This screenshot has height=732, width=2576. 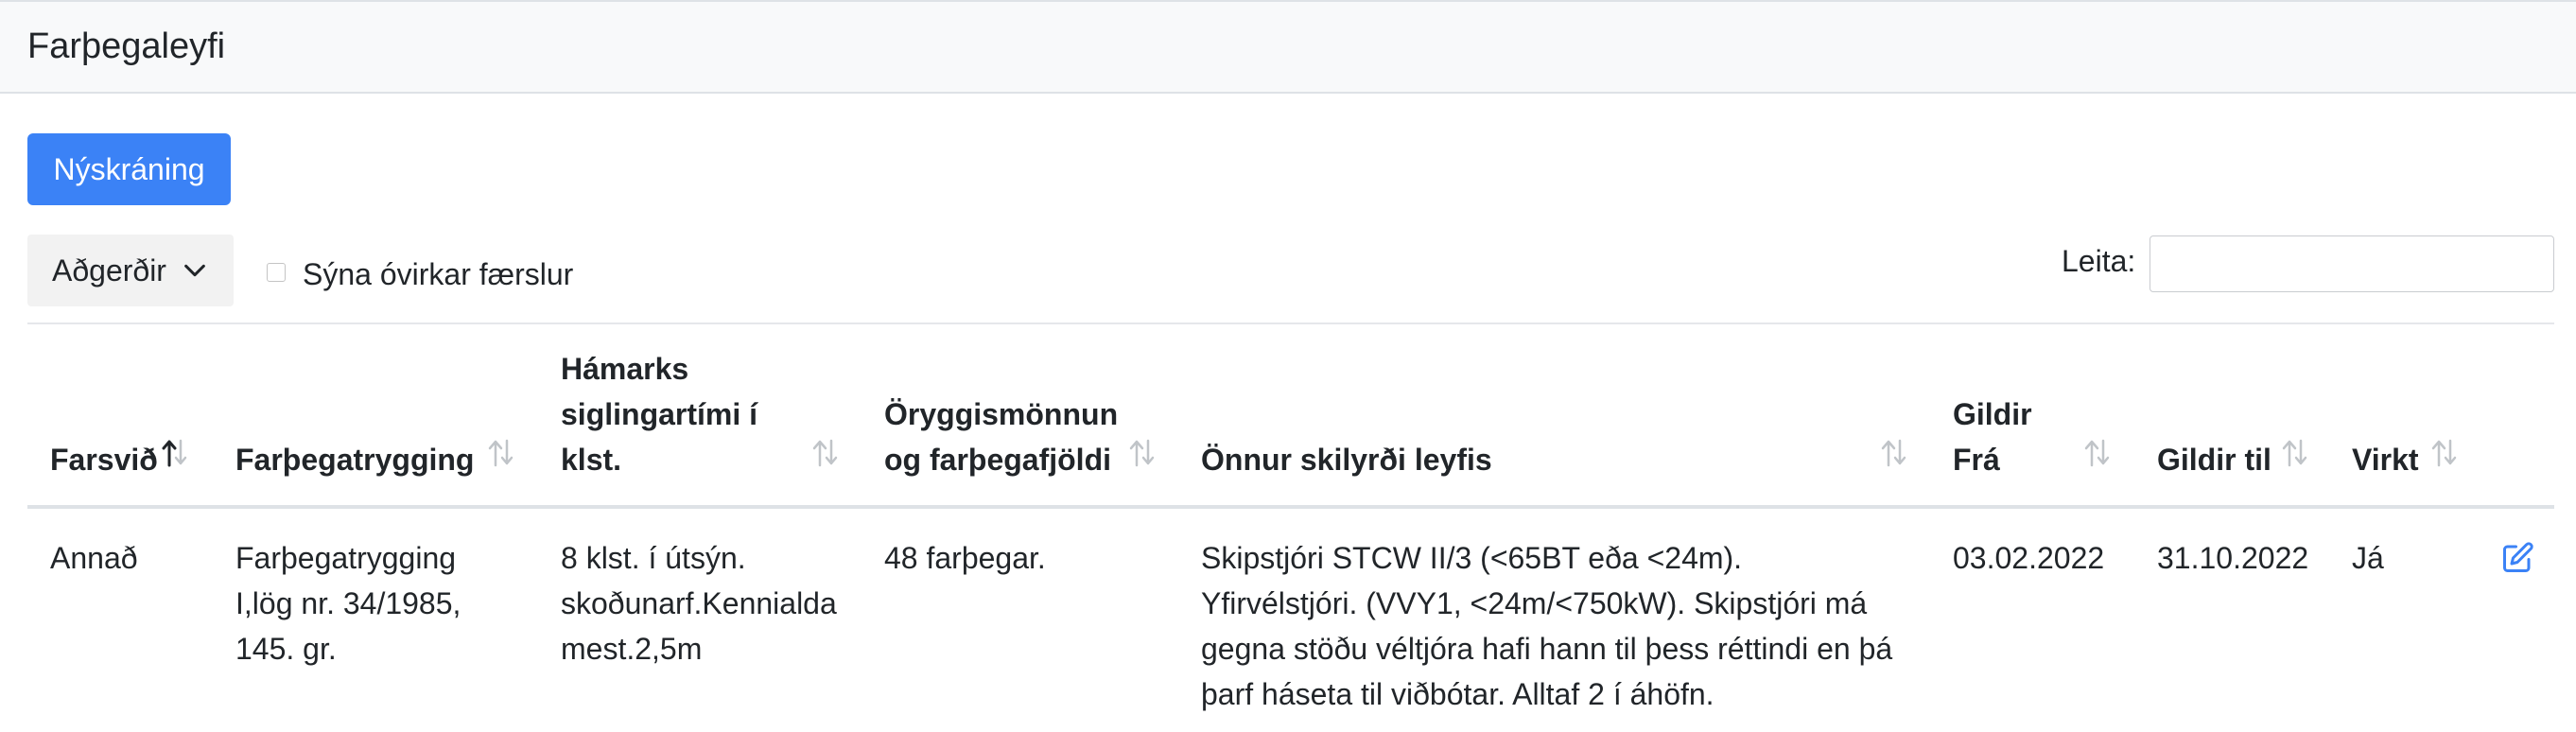 I want to click on page-title: Farþegaleyfi, so click(x=126, y=46).